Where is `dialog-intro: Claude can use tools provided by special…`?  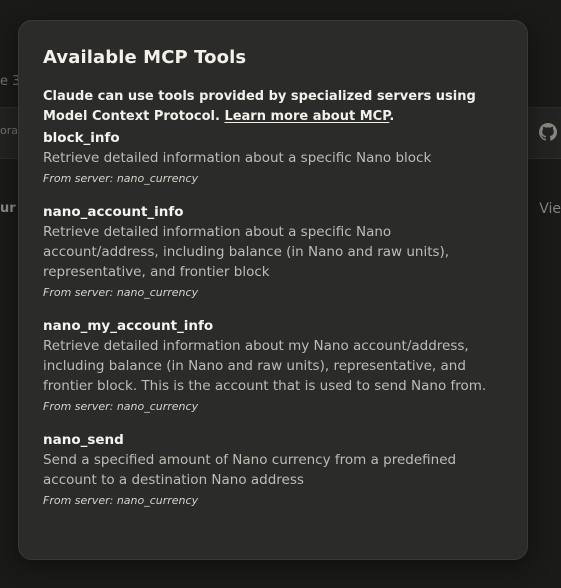 dialog-intro: Claude can use tools provided by special… is located at coordinates (275, 107).